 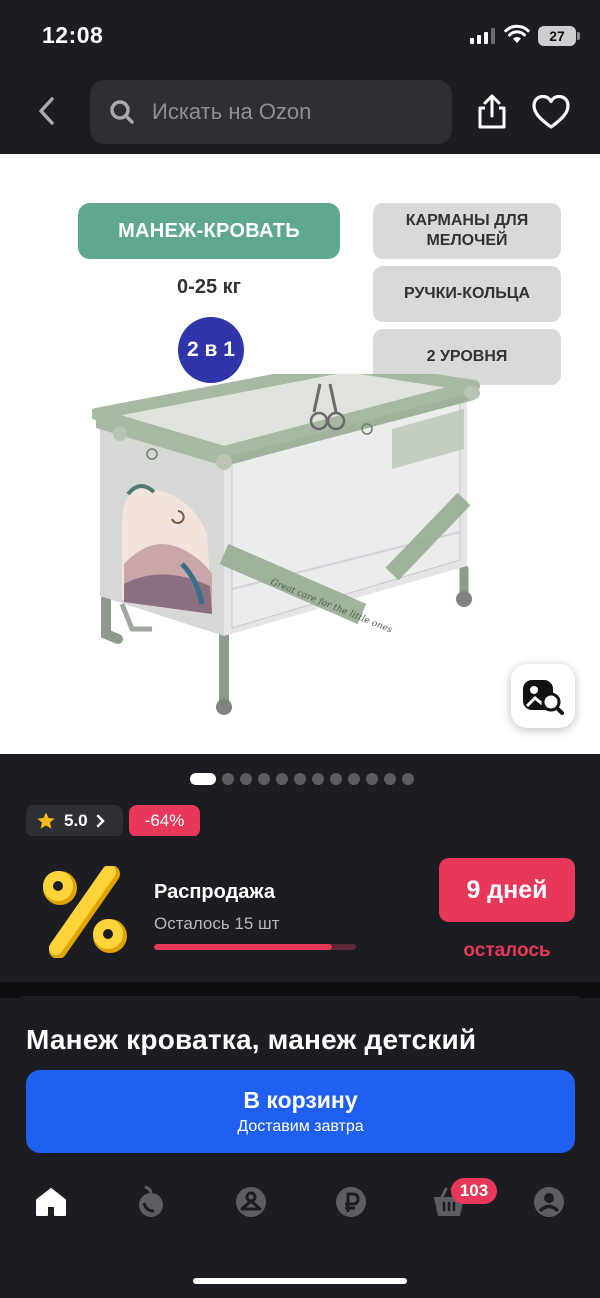 I want to click on add-to-cart-button: В корзину Доставим завтра, so click(x=300, y=1111).